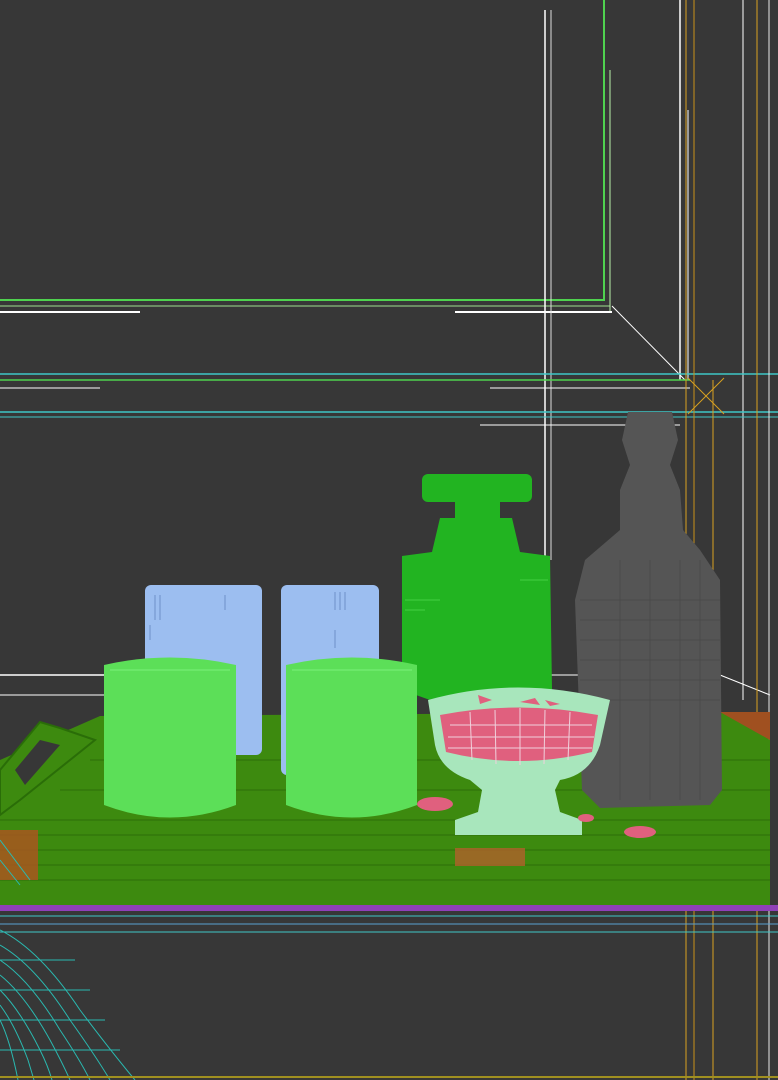 Image resolution: width=778 pixels, height=1080 pixels. What do you see at coordinates (389, 908) in the screenshot?
I see `table-edge` at bounding box center [389, 908].